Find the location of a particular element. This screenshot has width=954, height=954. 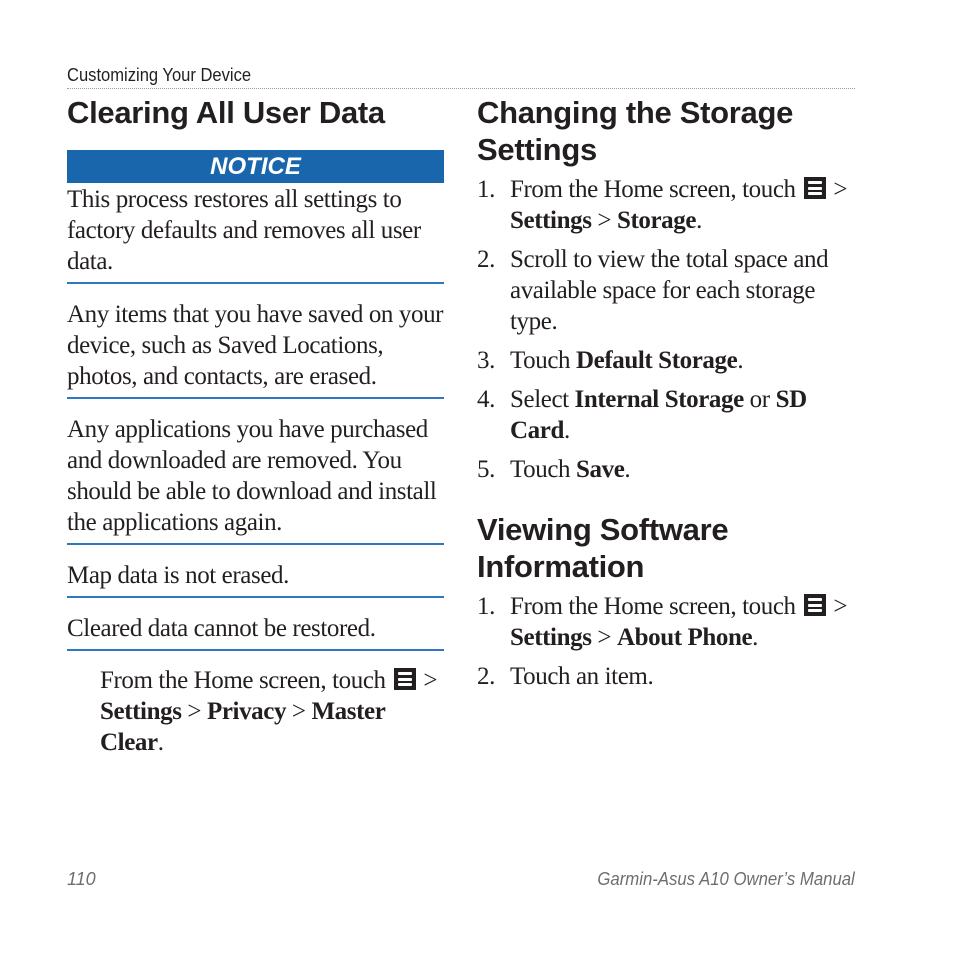

option-default-storage: Default Storage is located at coordinates (656, 360).